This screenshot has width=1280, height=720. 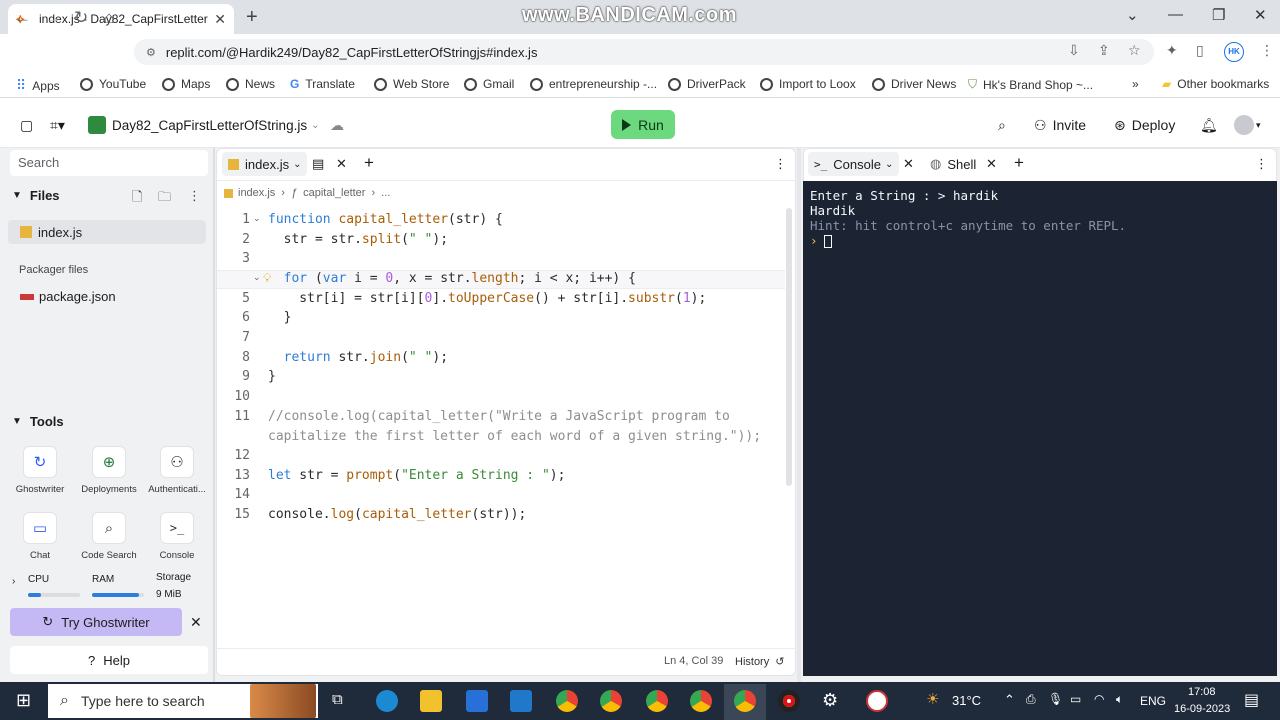 What do you see at coordinates (1099, 699) in the screenshot?
I see `wifi-icon: ◠` at bounding box center [1099, 699].